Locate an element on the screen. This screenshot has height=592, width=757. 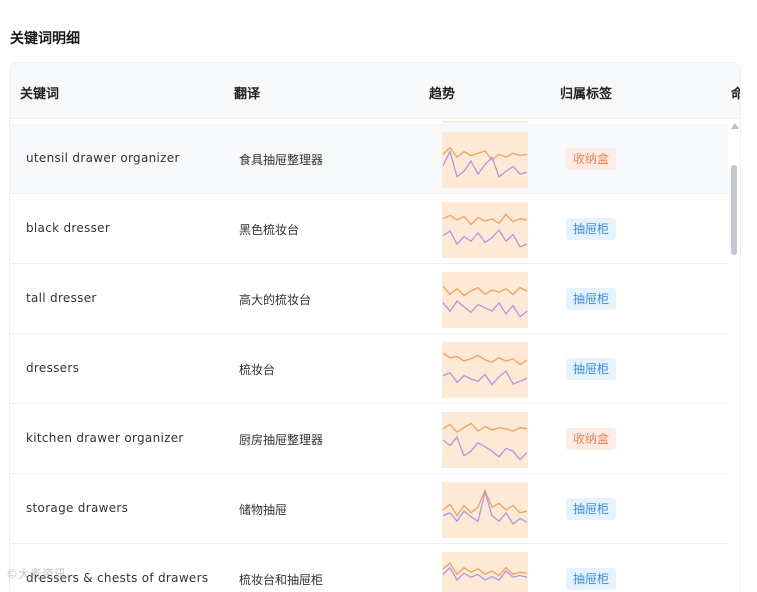
translation-cell: 厨房抽屉整理器 is located at coordinates (281, 440).